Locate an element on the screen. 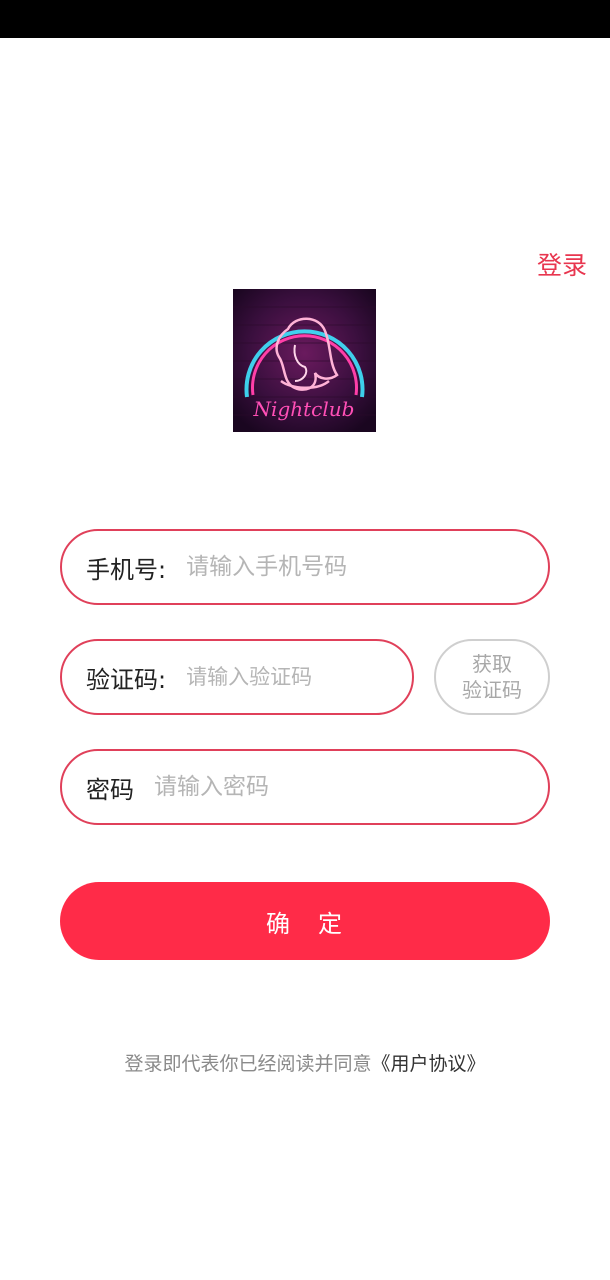  login-link: 登录 is located at coordinates (562, 264).